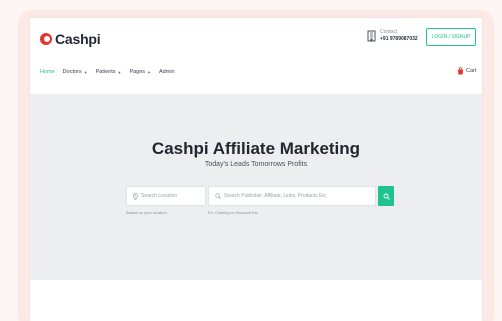 This screenshot has height=321, width=502. Describe the element at coordinates (105, 72) in the screenshot. I see `nav-item-label: Patients` at that location.